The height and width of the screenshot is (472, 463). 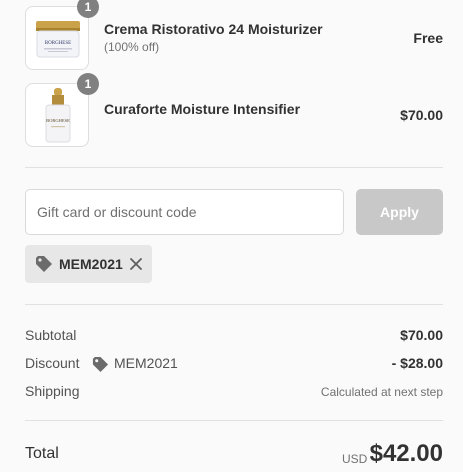 I want to click on close-icon, so click(x=136, y=264).